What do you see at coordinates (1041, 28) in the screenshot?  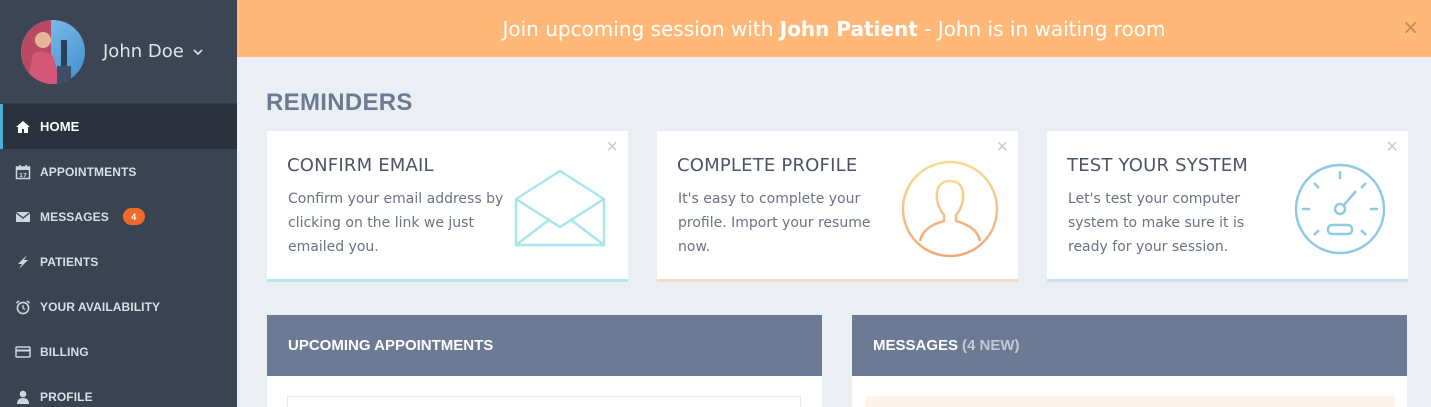 I see `banner-suffix: - John is in waiting room` at bounding box center [1041, 28].